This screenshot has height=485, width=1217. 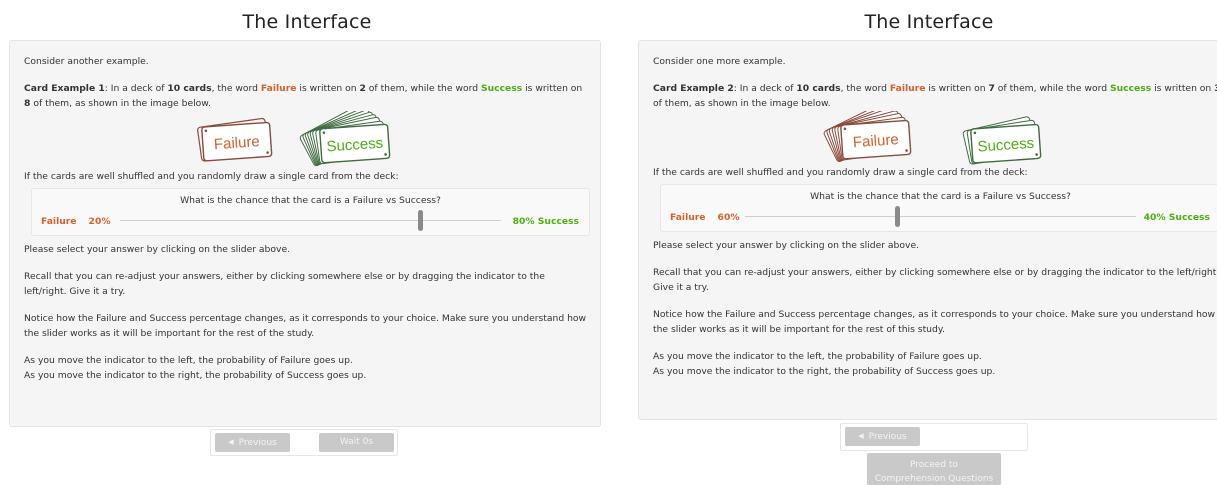 What do you see at coordinates (719, 61) in the screenshot?
I see `intro-text: Consider one more example.` at bounding box center [719, 61].